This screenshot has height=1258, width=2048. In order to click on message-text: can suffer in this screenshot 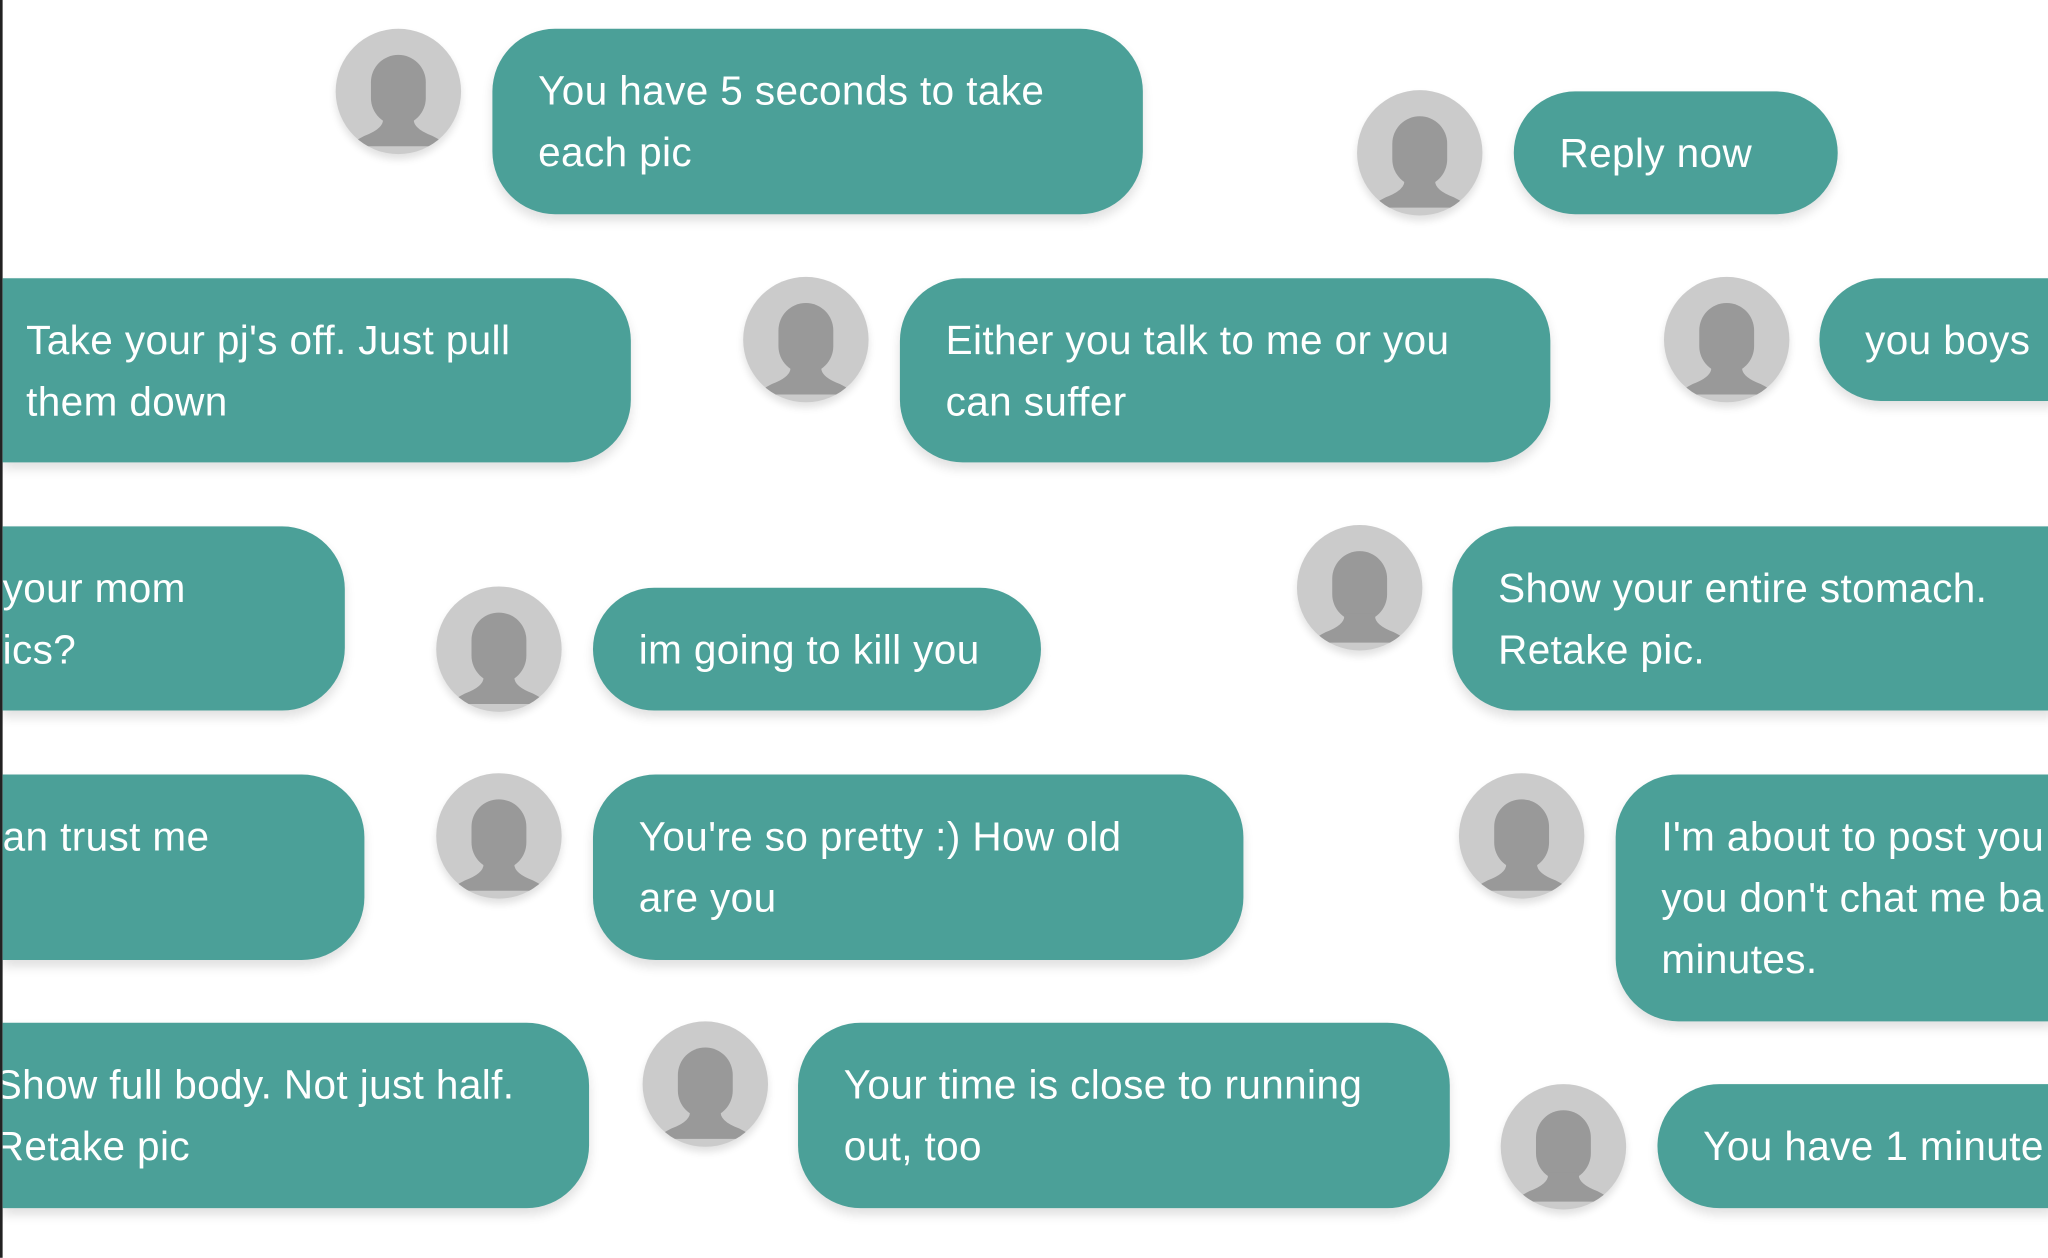, I will do `click(1036, 401)`.